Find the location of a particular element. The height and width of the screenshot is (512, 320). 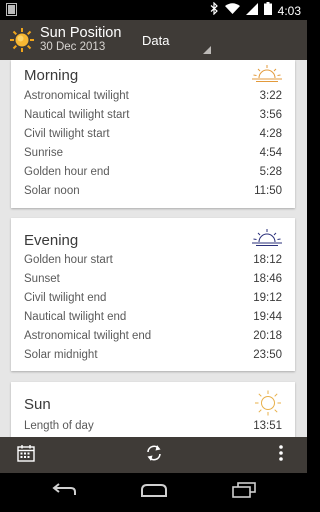

list-item: Nautical twilight start 3:56 is located at coordinates (153, 115).